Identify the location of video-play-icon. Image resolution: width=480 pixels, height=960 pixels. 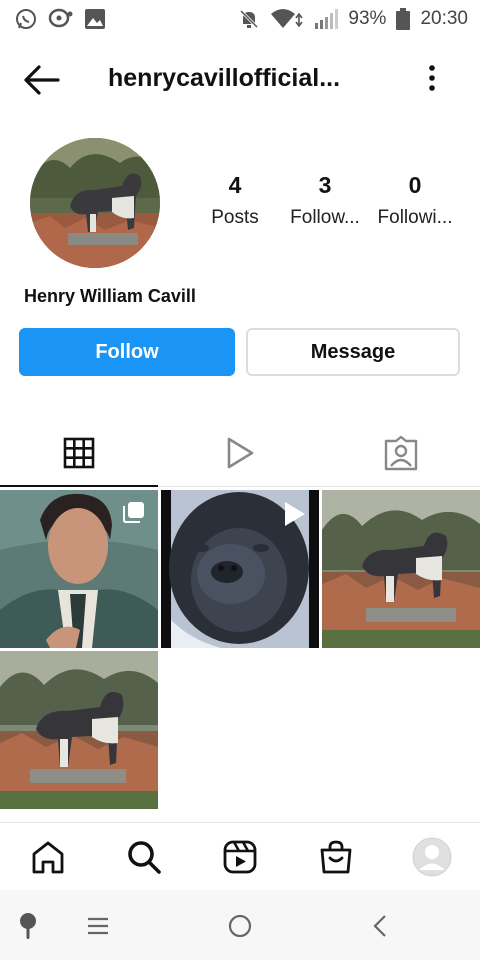
(294, 514).